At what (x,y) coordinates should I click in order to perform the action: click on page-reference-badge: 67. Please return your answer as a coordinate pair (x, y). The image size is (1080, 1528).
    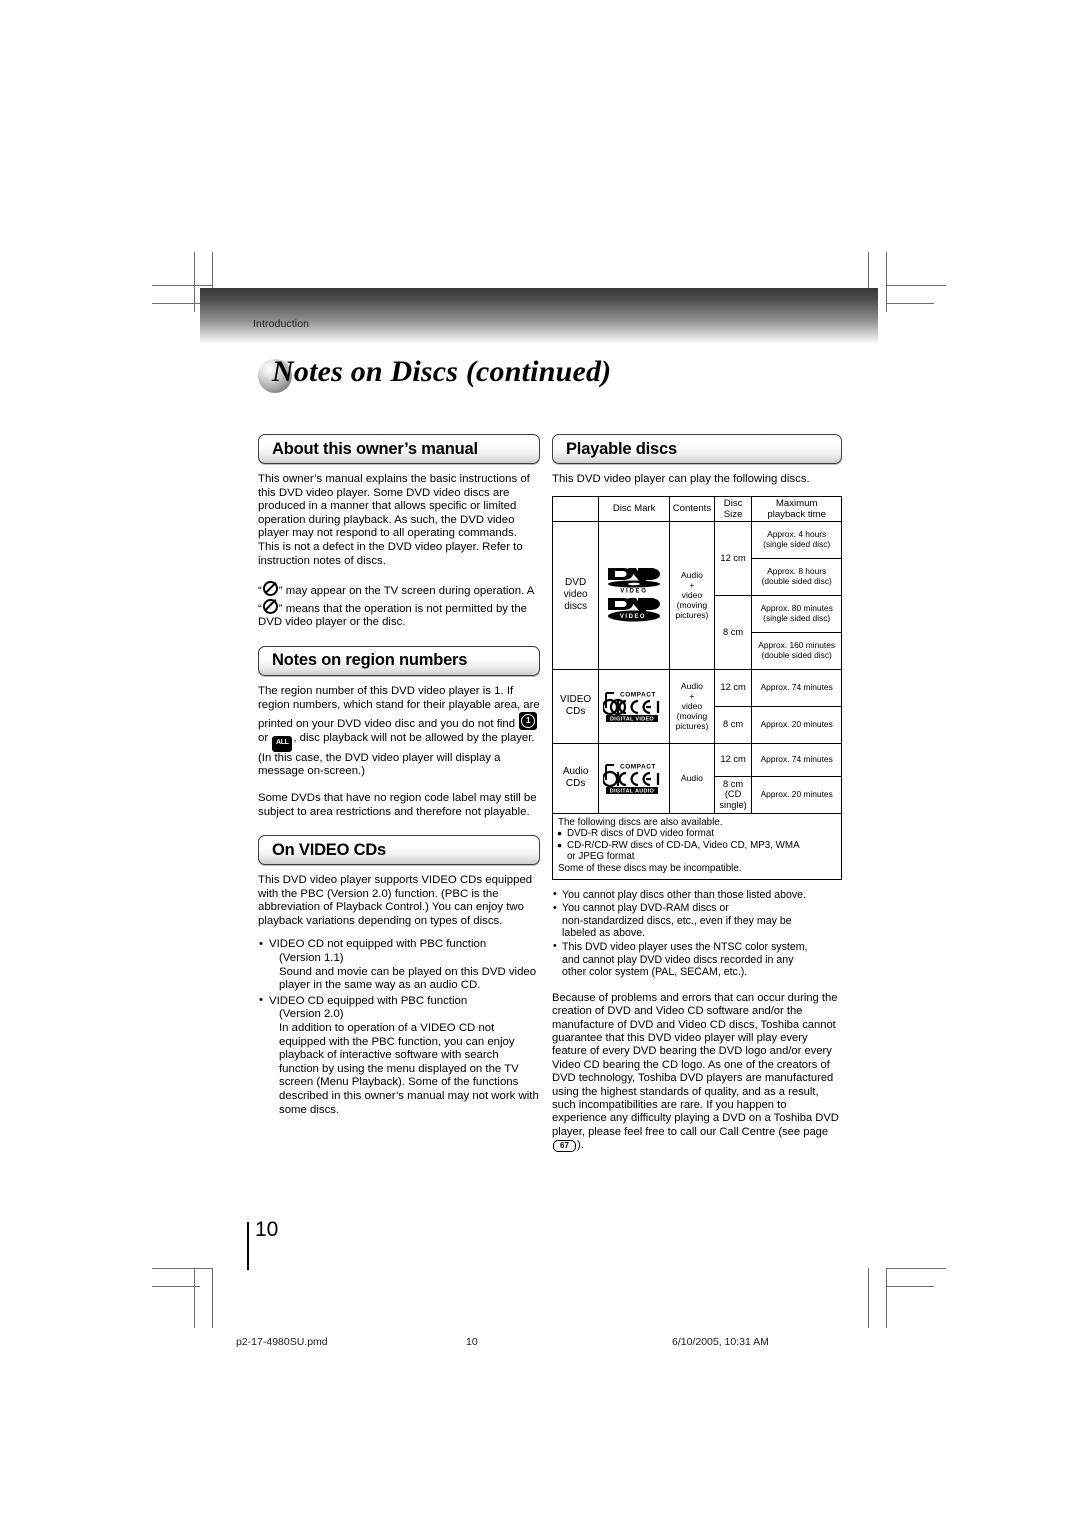
    Looking at the image, I should click on (564, 1146).